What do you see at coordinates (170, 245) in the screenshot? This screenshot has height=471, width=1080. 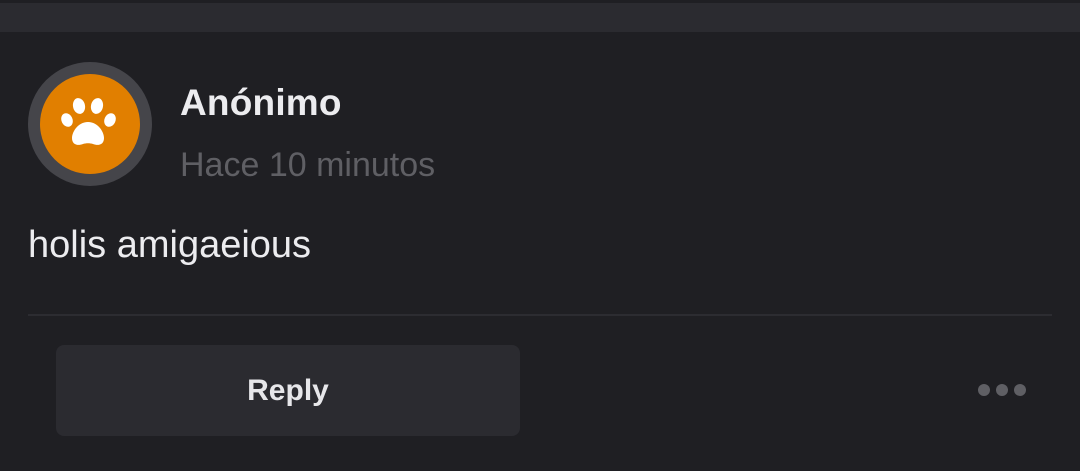 I see `comment-text: holis amigaeious` at bounding box center [170, 245].